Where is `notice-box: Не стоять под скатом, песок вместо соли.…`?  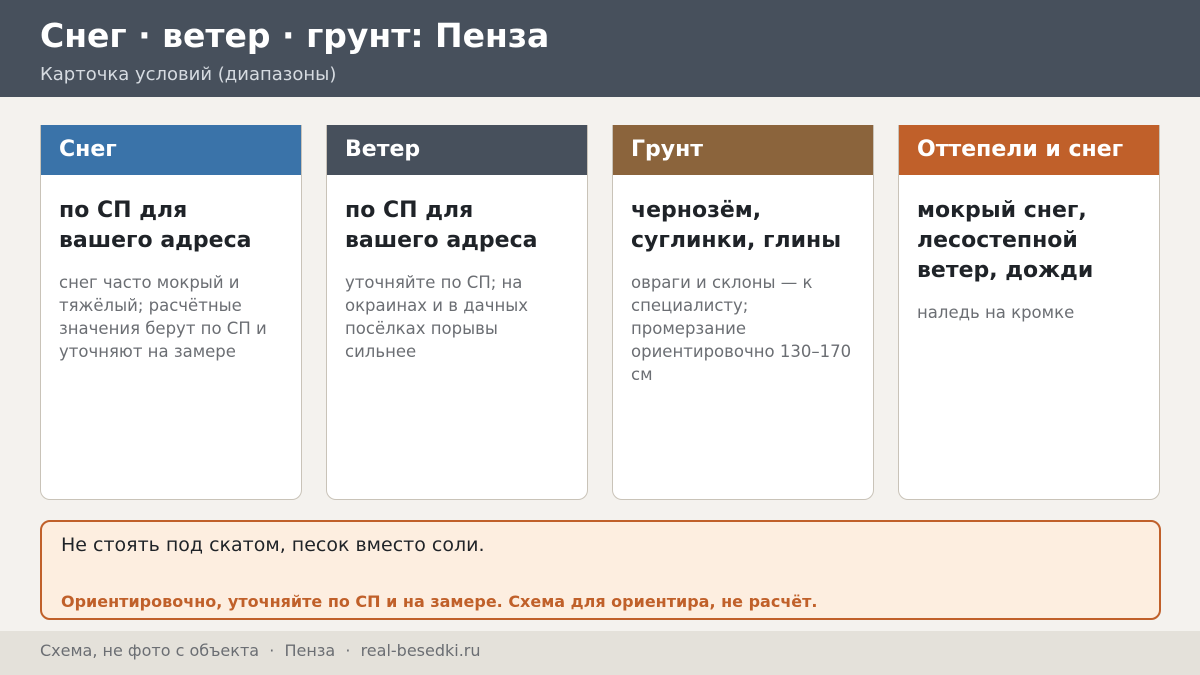
notice-box: Не стоять под скатом, песок вместо соли.… is located at coordinates (600, 570).